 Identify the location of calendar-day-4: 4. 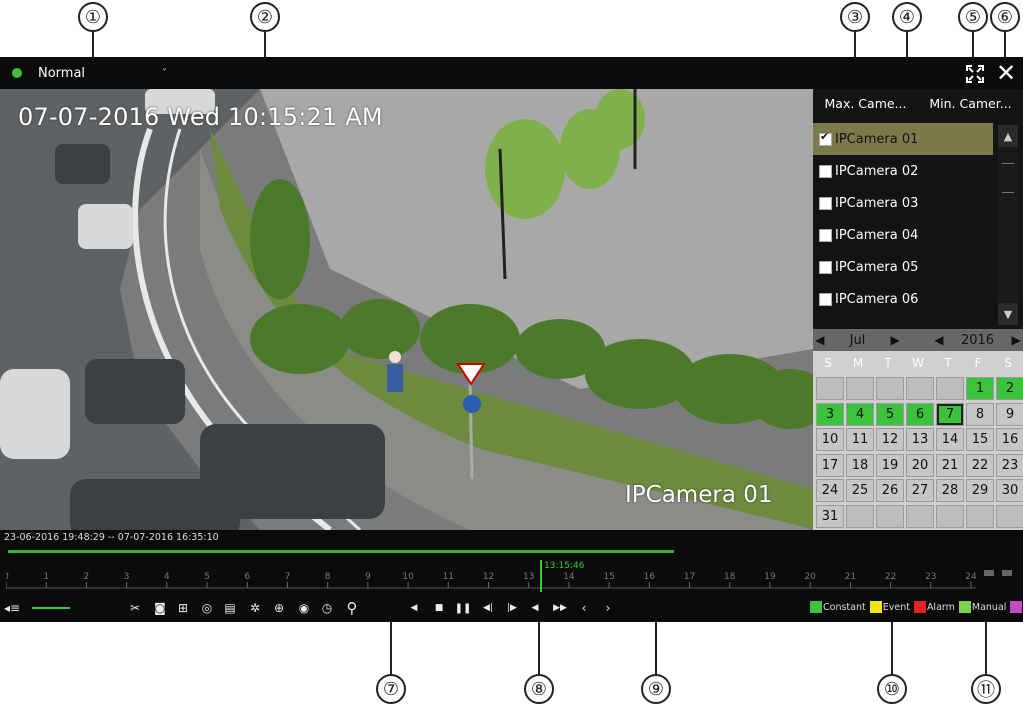
(860, 414).